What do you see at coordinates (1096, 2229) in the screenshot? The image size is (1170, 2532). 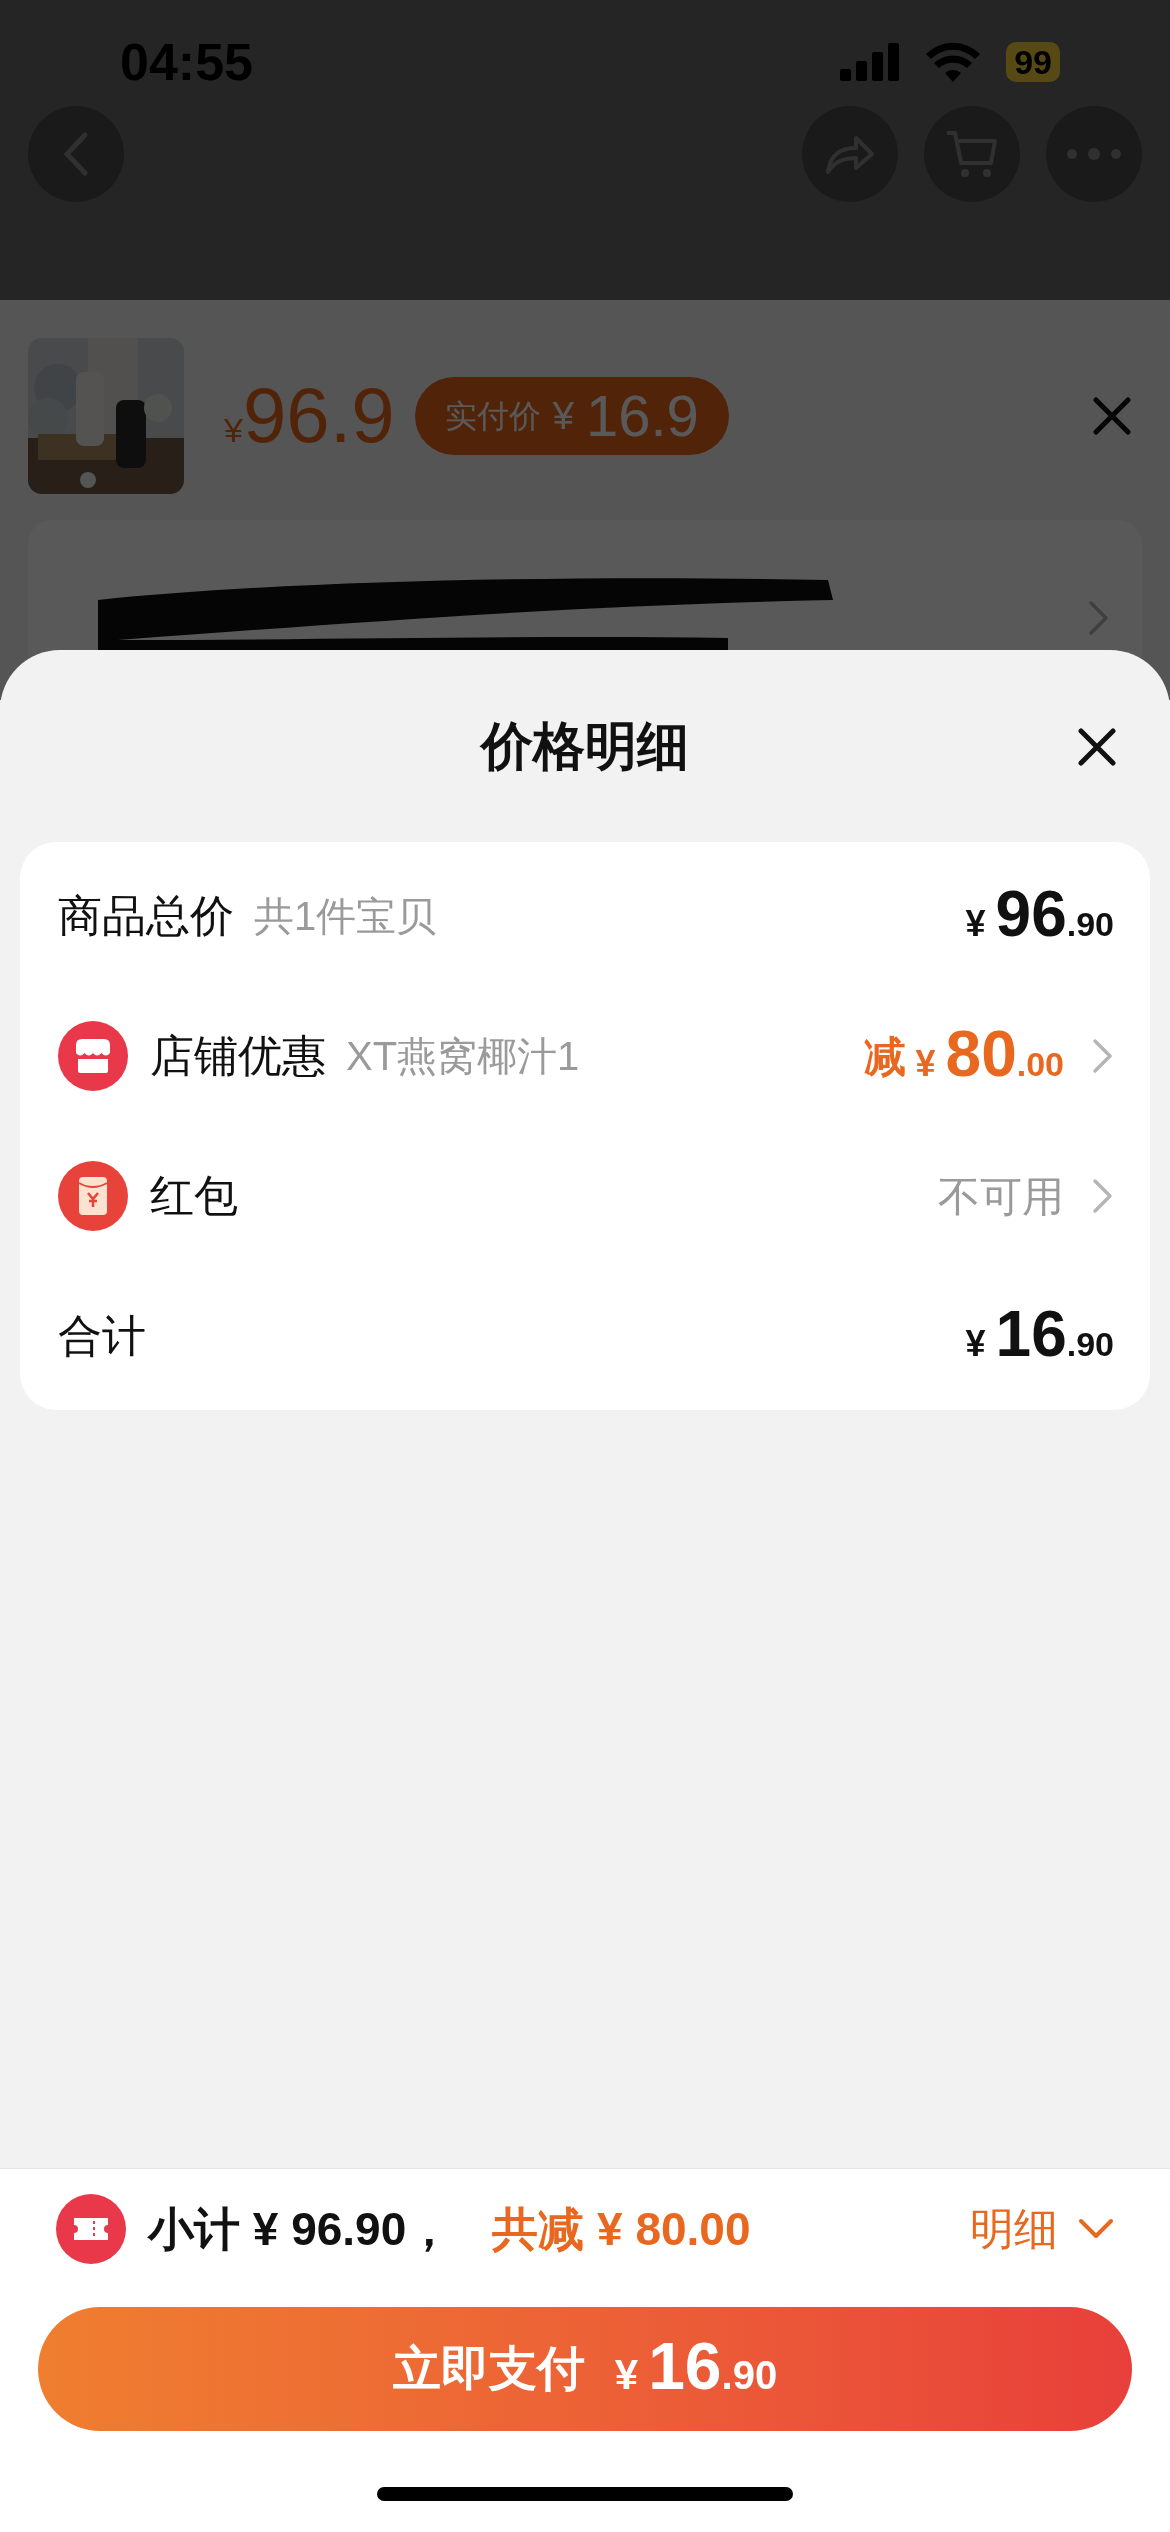 I see `chevron-down-icon` at bounding box center [1096, 2229].